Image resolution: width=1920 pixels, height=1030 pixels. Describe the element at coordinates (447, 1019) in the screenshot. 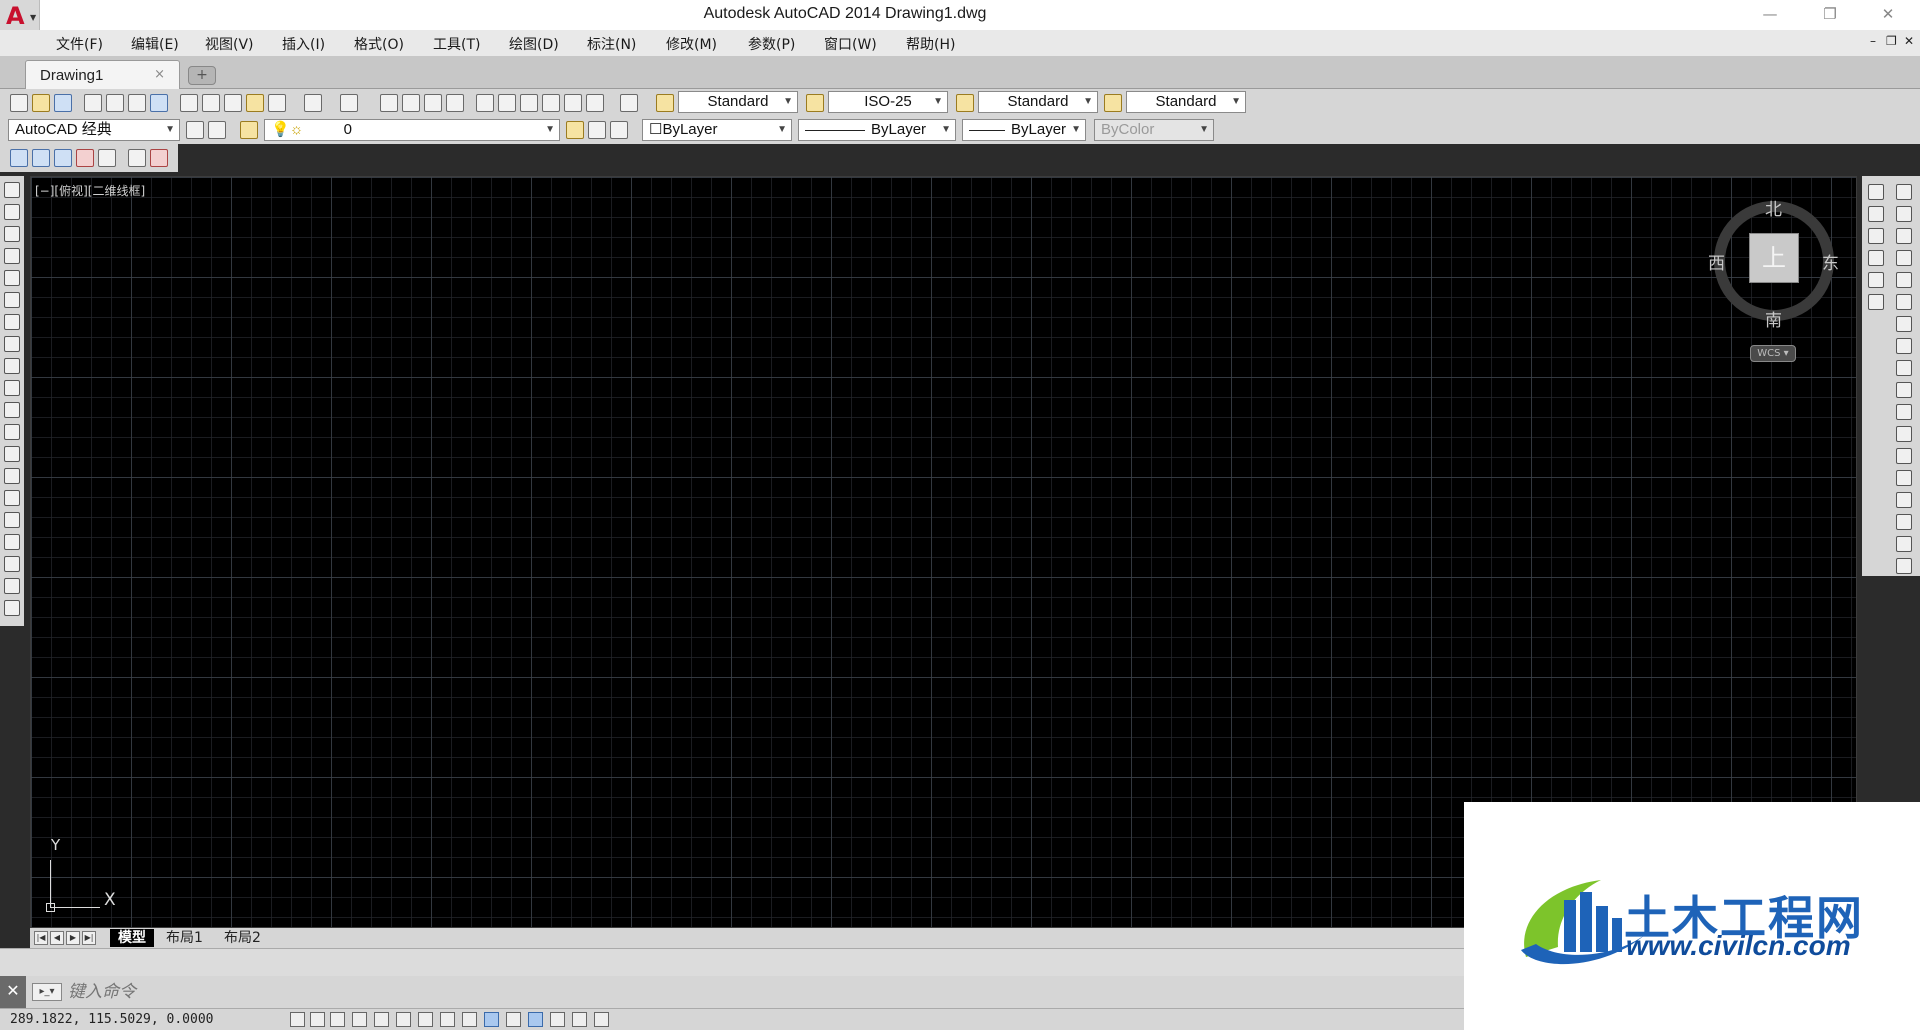

I see `object-snap-tracking-icon` at that location.